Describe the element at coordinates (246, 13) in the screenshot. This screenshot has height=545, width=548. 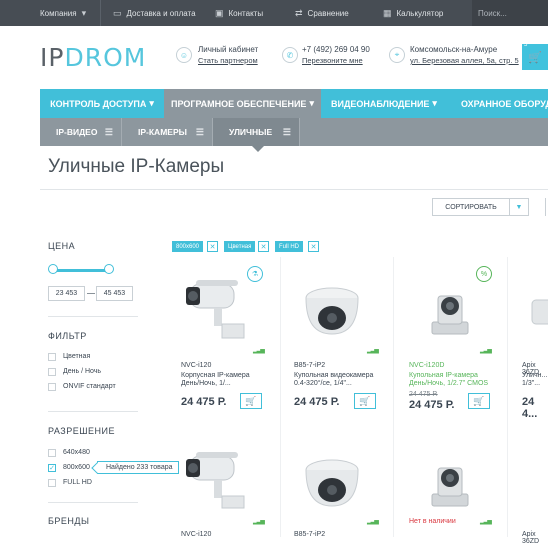
I see `topbar-contacts-label: Контакты` at that location.